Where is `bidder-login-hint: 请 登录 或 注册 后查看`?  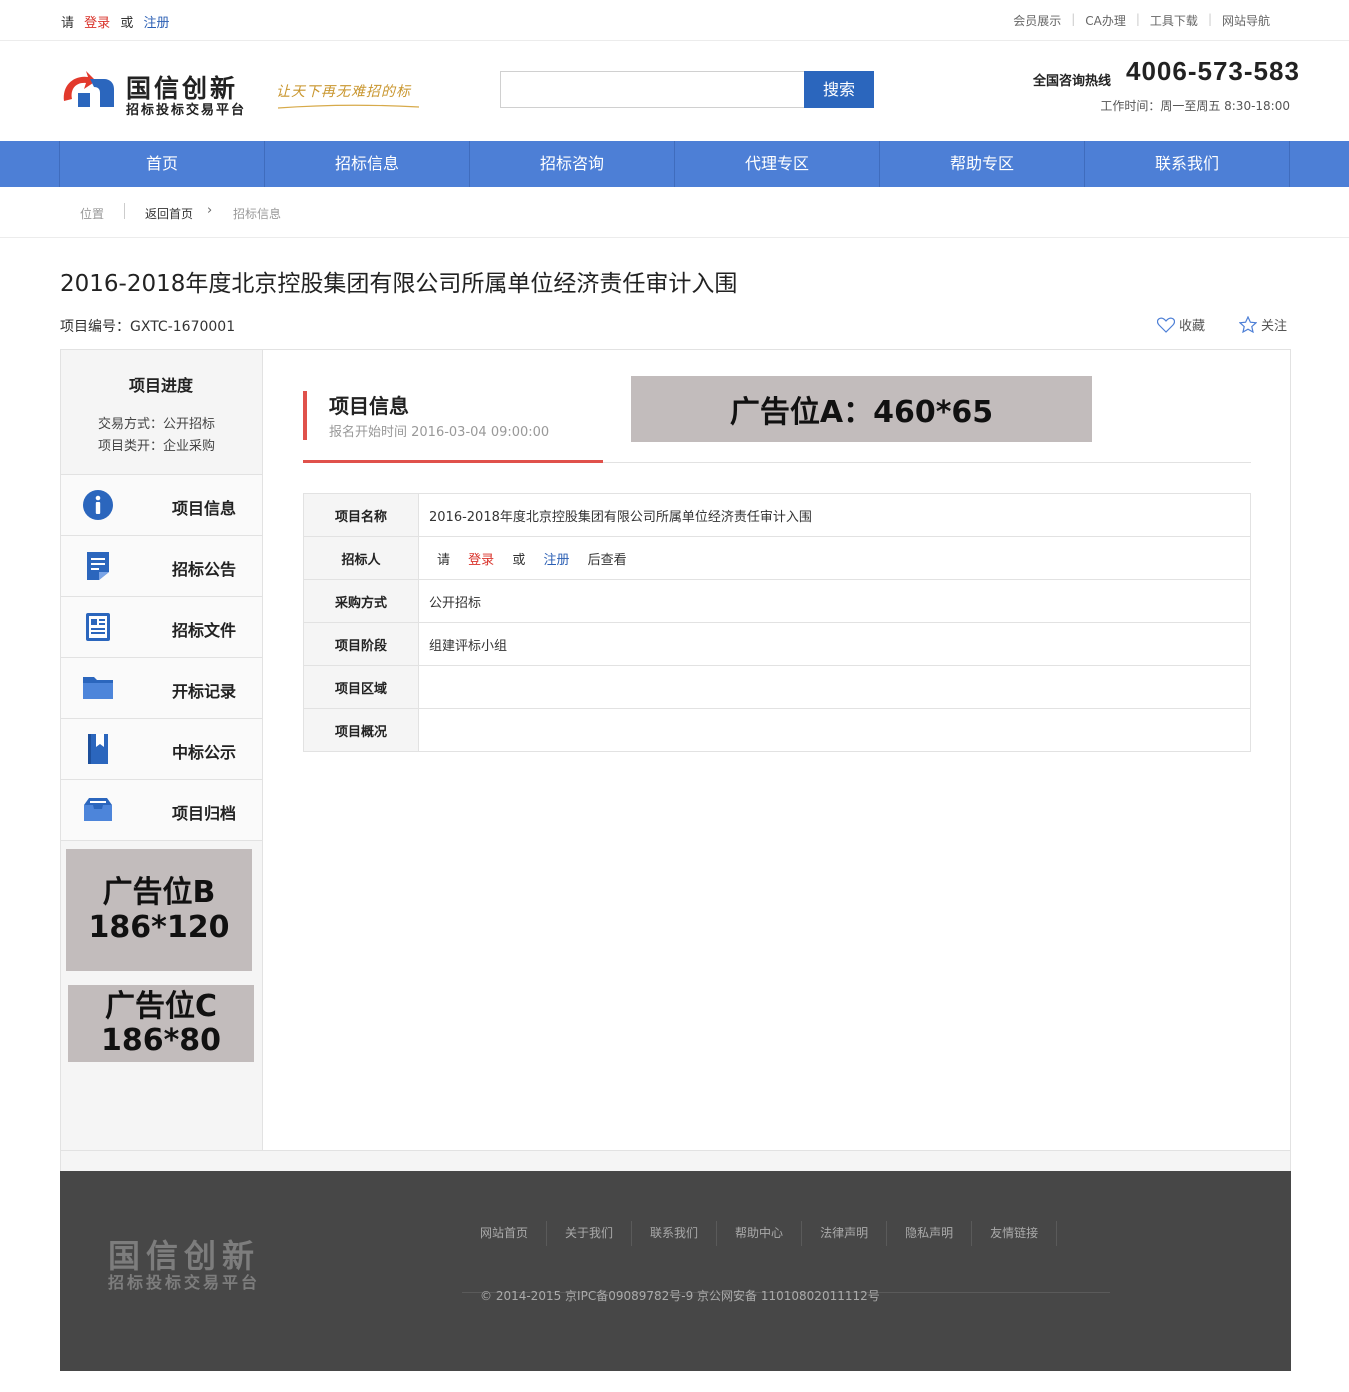
bidder-login-hint: 请 登录 或 注册 后查看 is located at coordinates (834, 558).